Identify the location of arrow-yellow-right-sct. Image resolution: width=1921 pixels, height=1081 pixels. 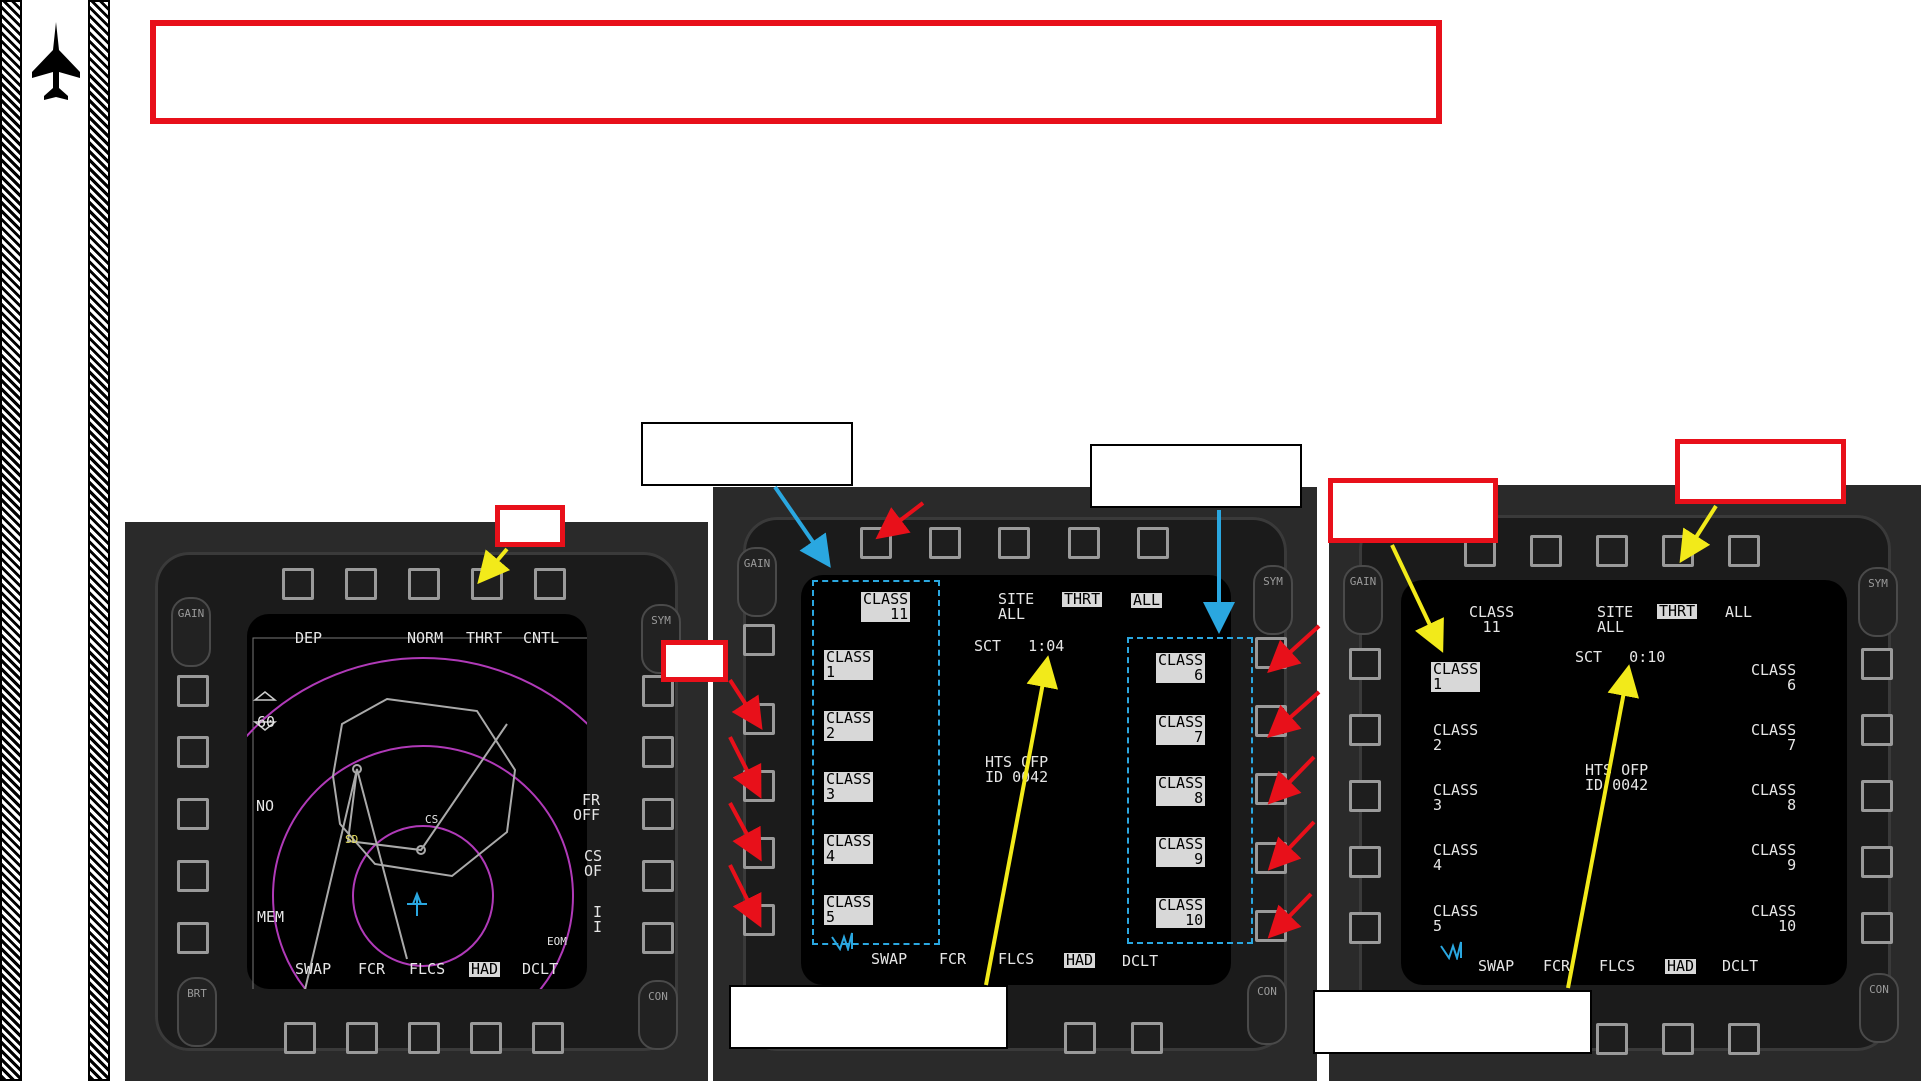
(1603, 826).